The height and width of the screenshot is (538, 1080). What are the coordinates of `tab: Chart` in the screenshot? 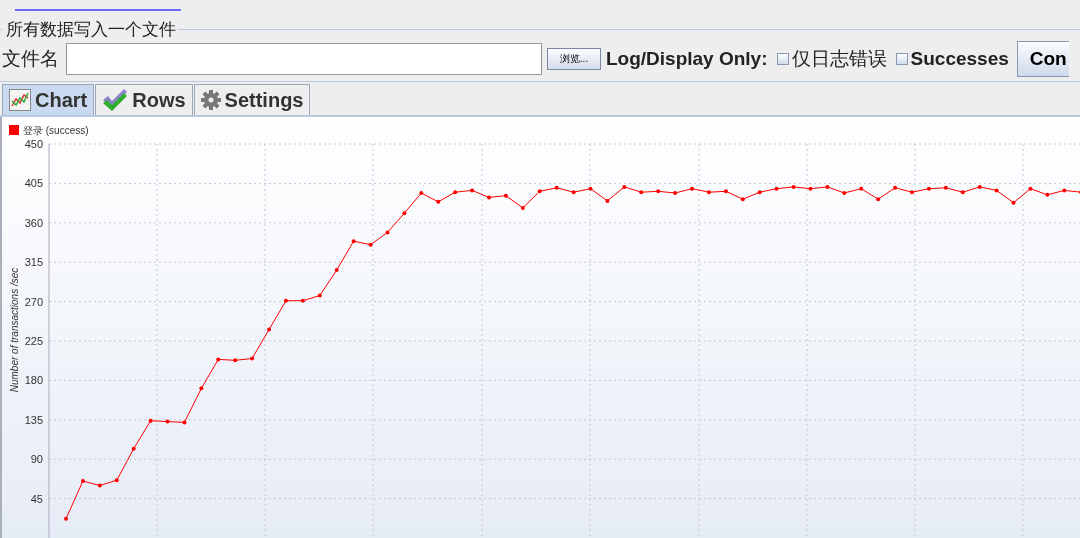 It's located at (48, 99).